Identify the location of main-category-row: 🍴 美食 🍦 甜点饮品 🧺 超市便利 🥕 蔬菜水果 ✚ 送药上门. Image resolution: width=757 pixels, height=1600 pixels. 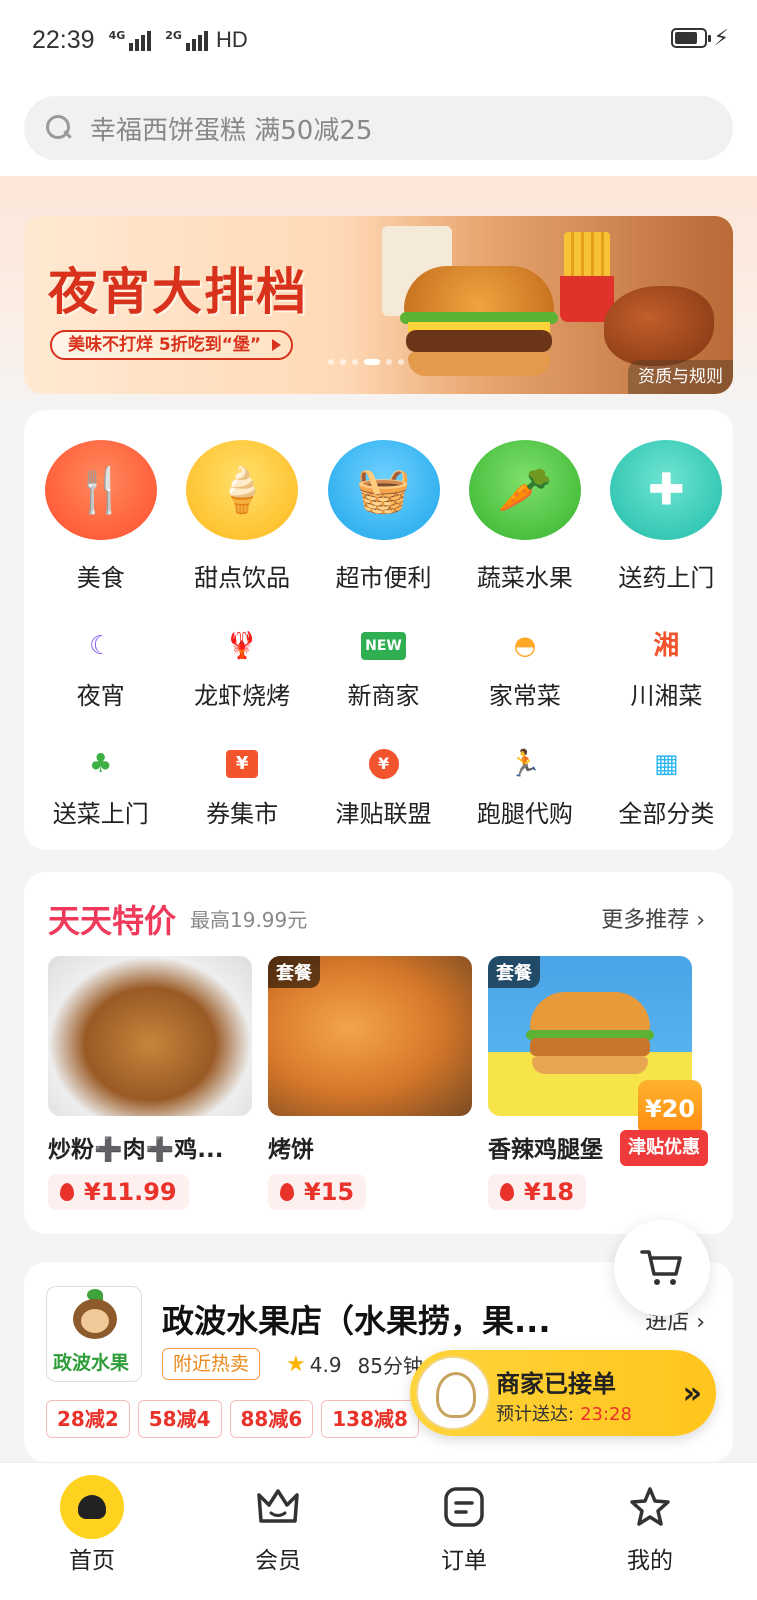
(378, 516).